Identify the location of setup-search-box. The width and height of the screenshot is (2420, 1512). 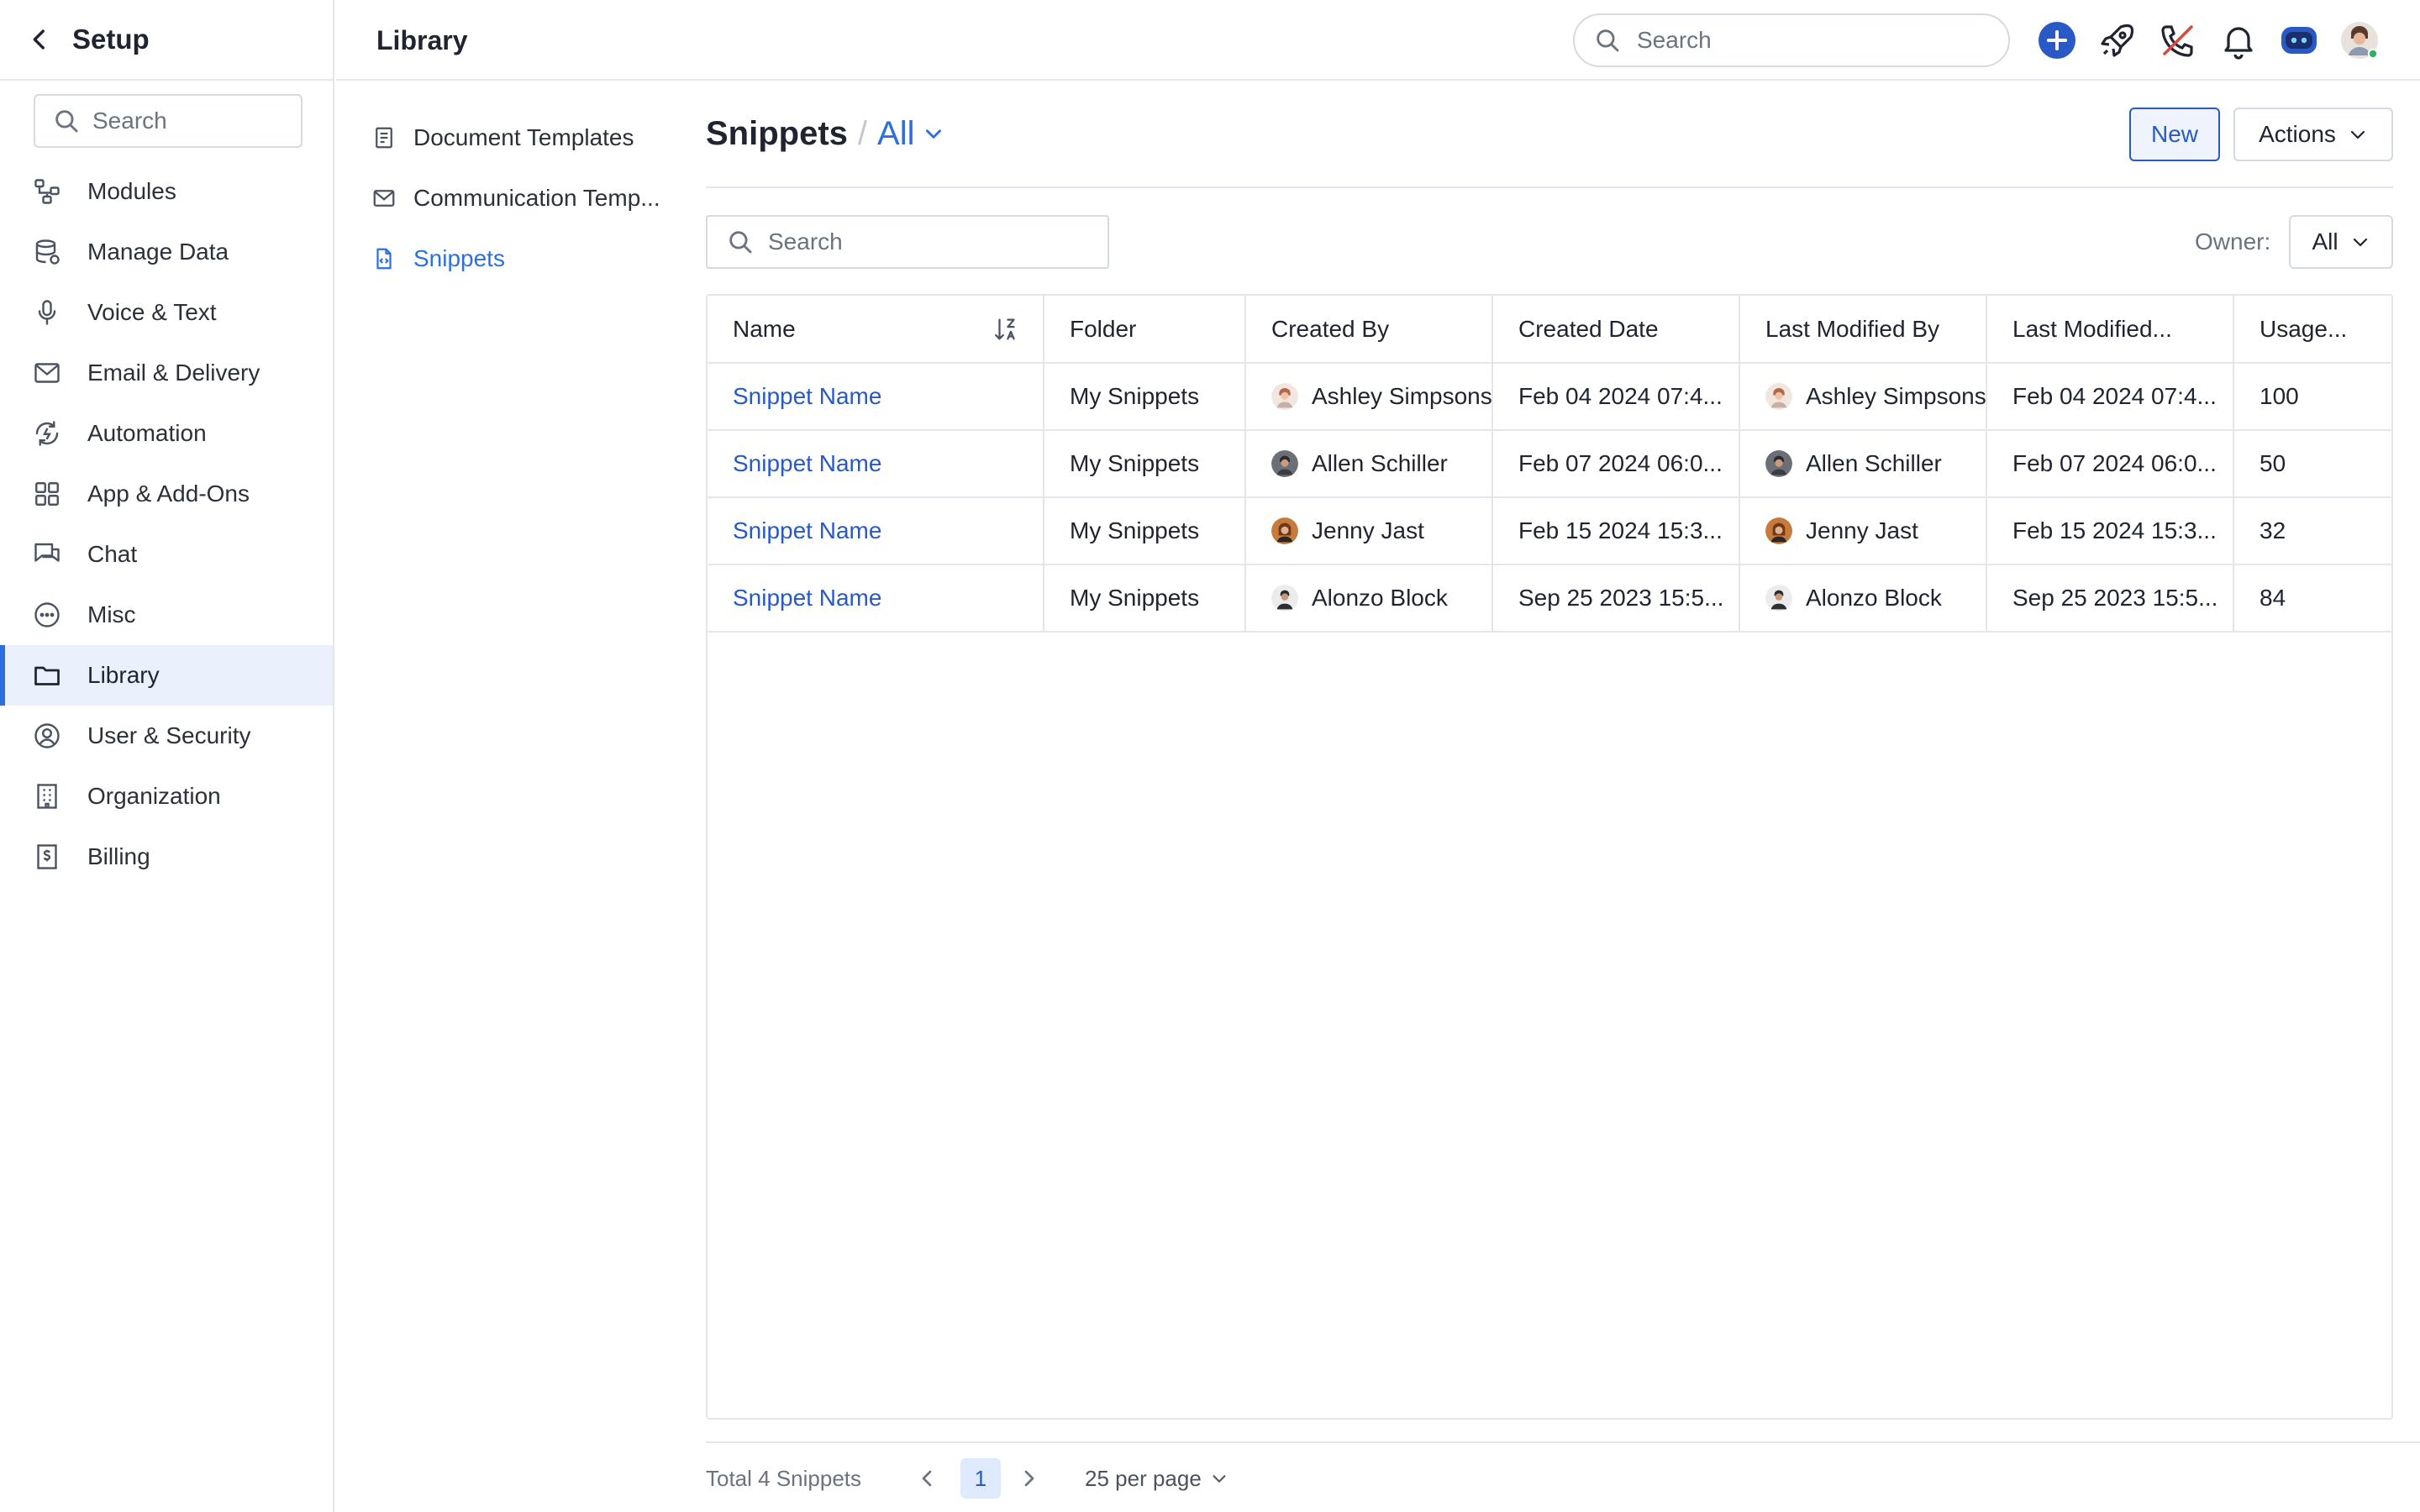
(168, 121).